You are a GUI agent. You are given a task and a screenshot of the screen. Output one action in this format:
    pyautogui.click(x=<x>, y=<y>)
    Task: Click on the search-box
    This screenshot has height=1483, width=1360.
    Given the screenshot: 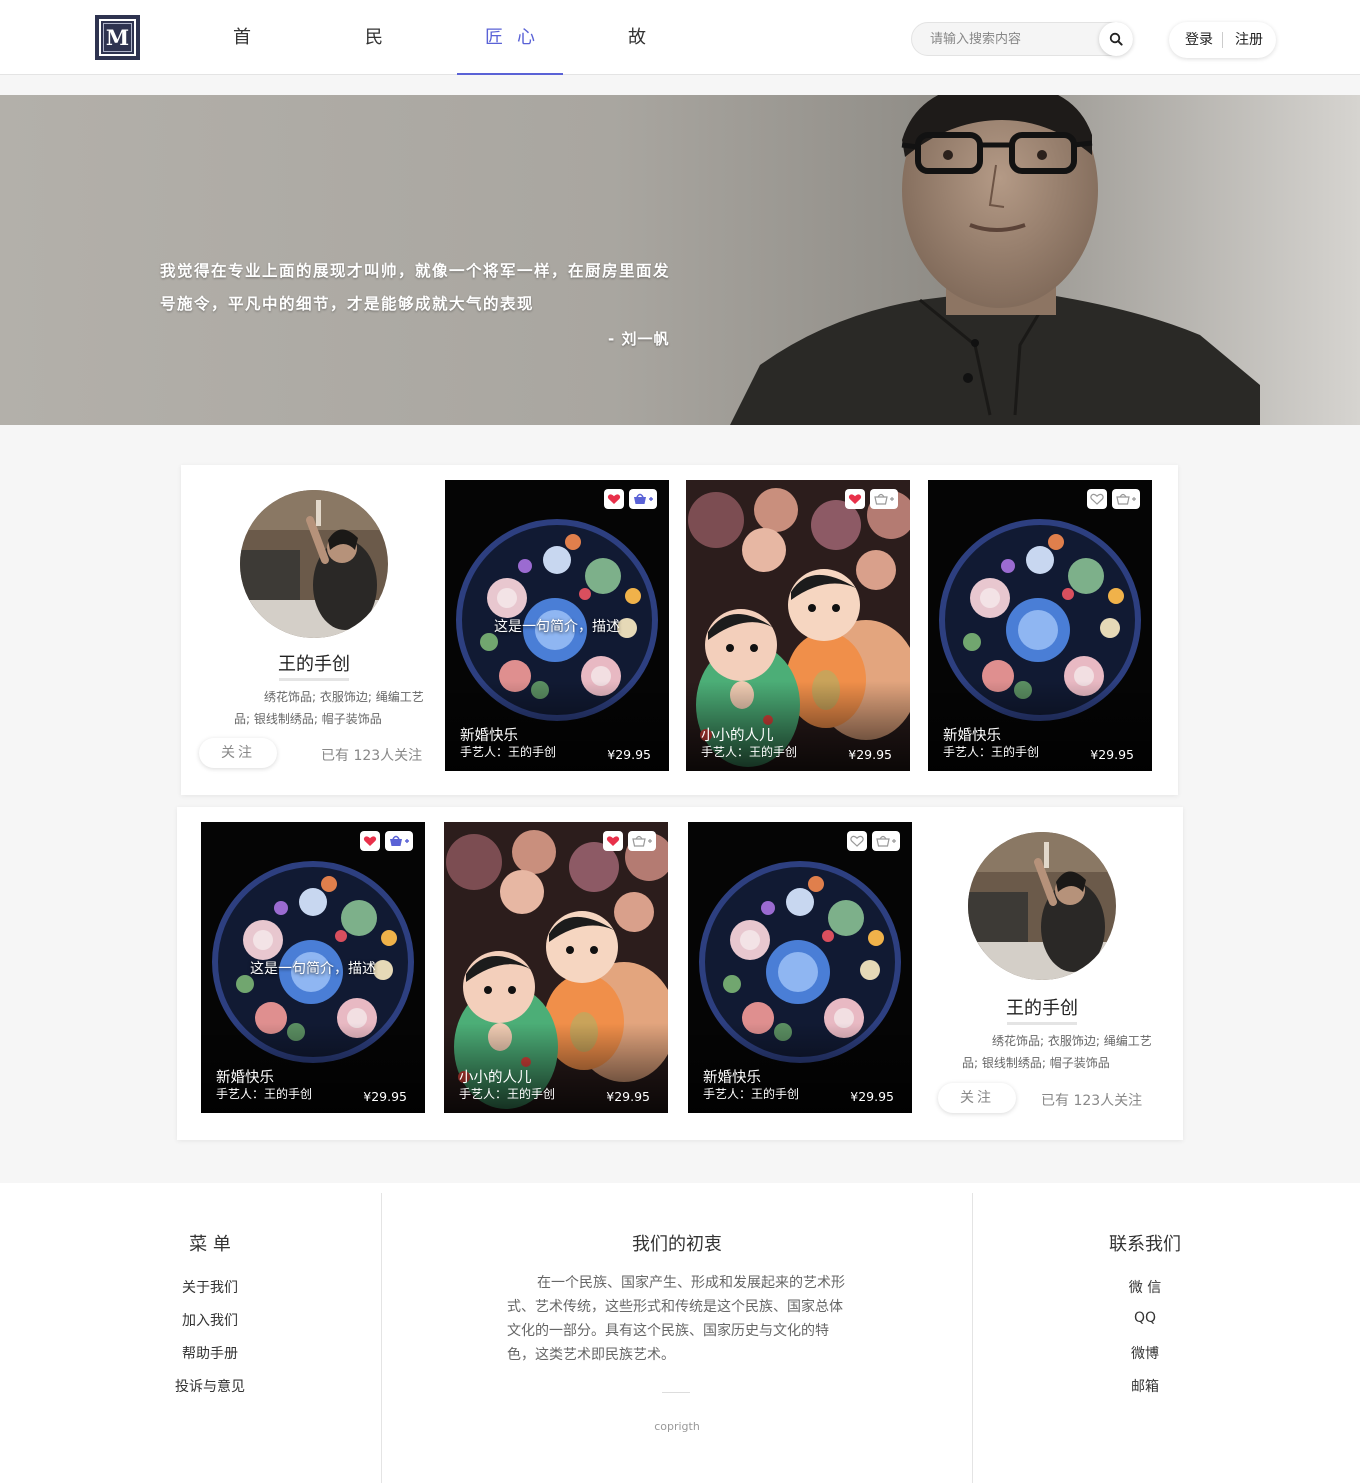 What is the action you would take?
    pyautogui.click(x=1022, y=39)
    